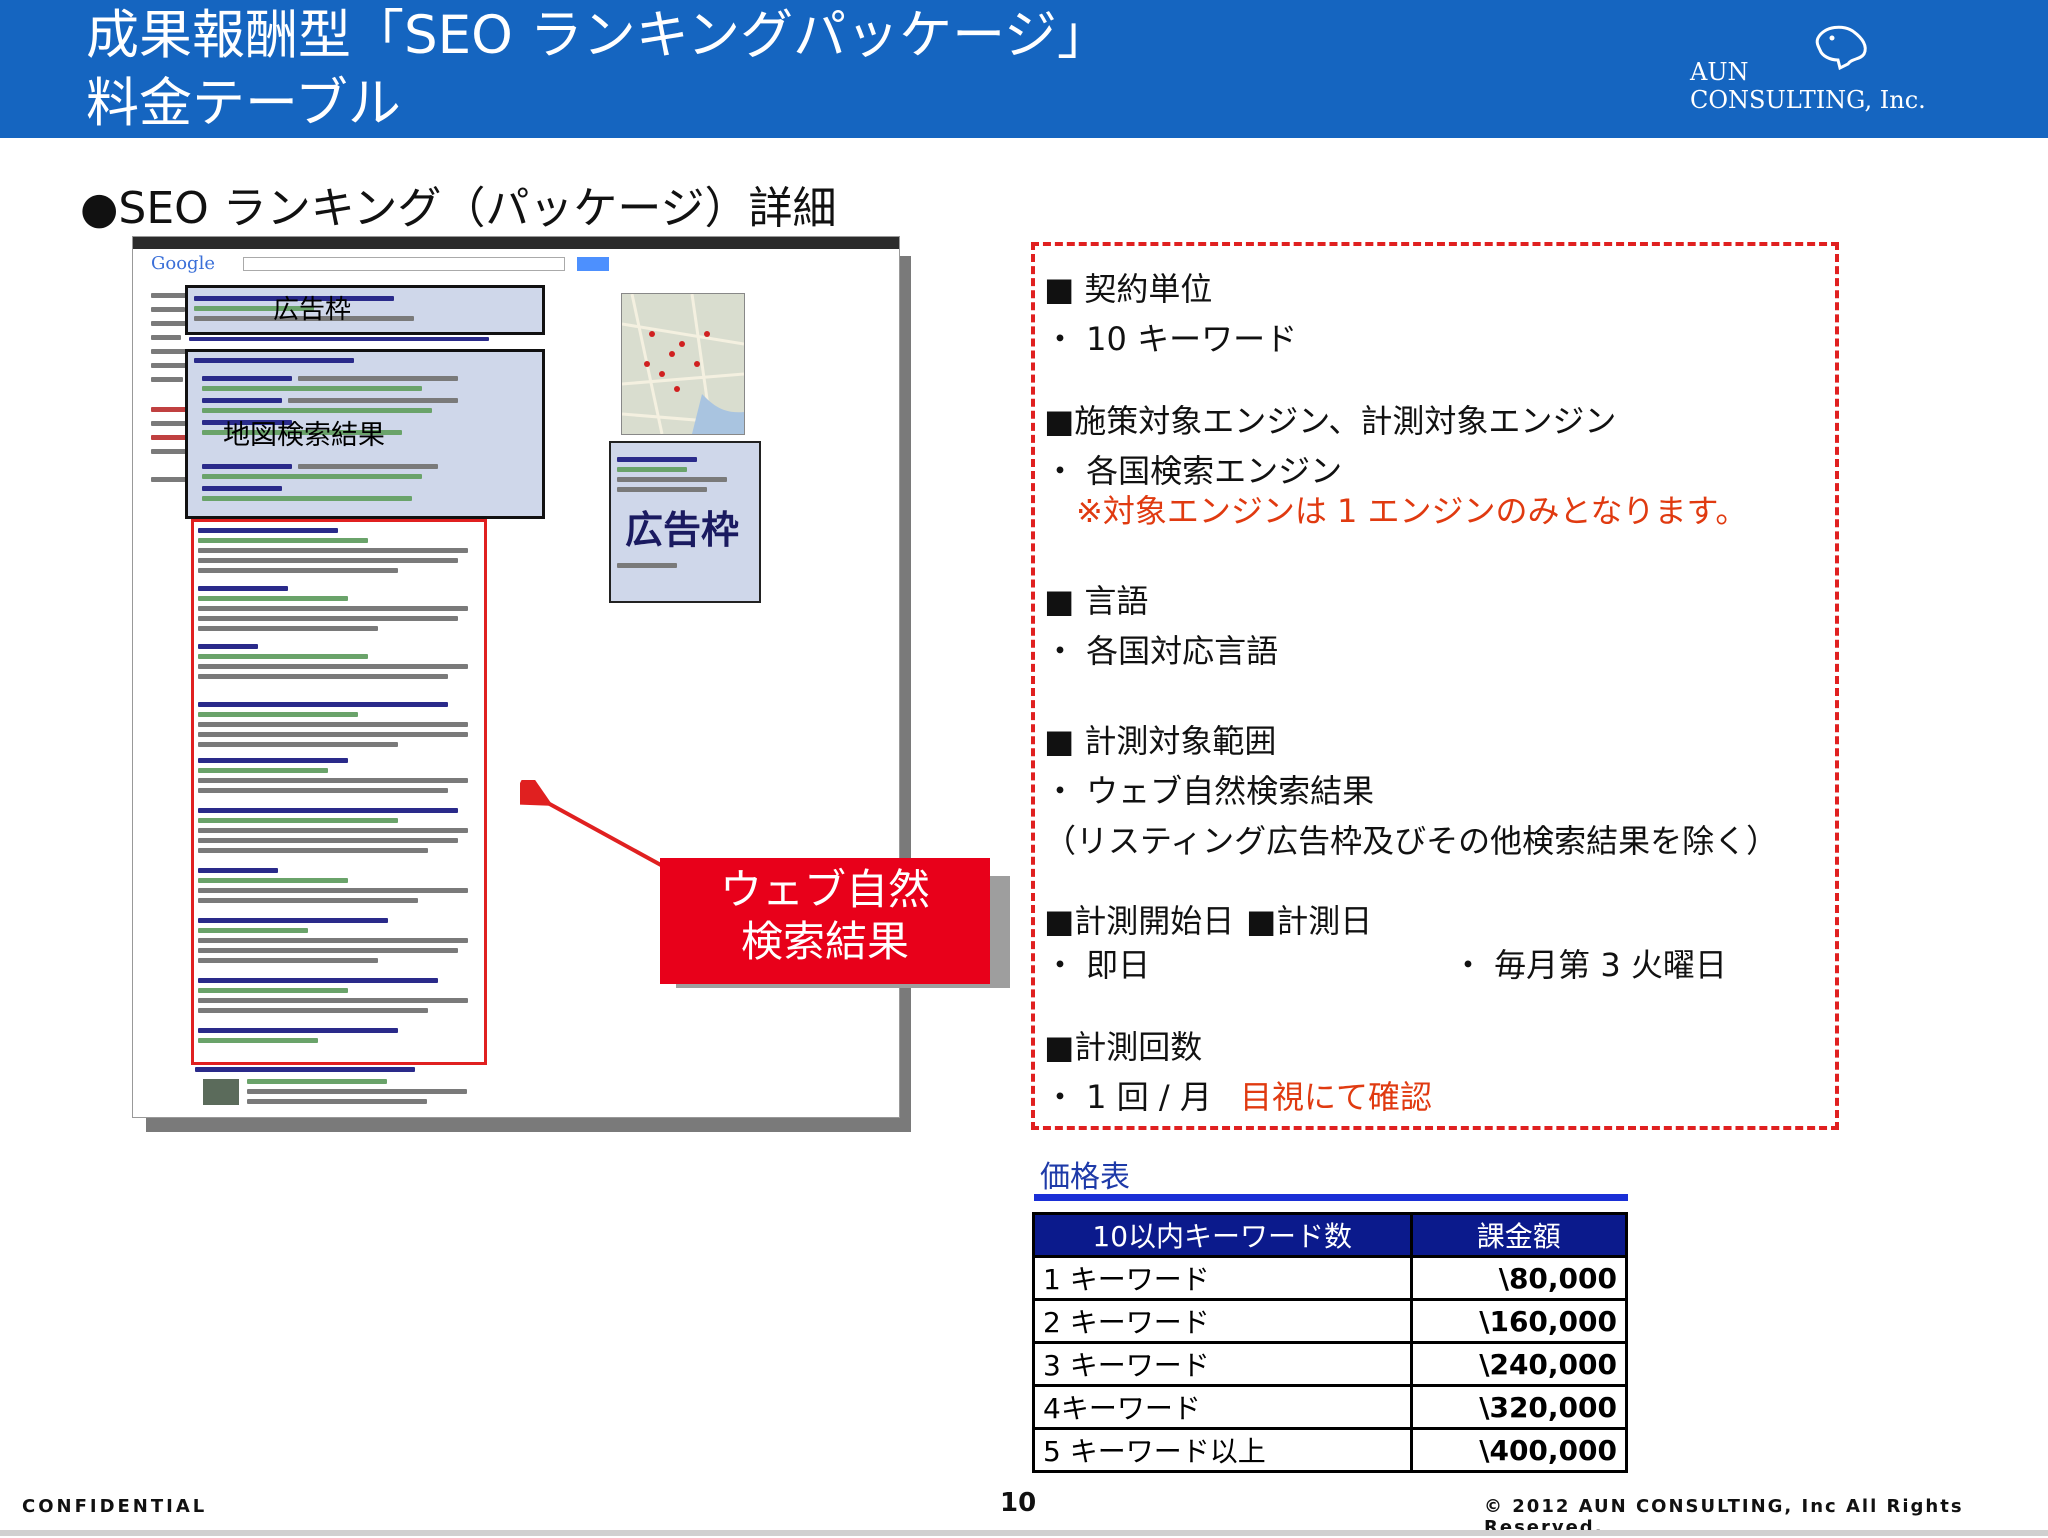 The width and height of the screenshot is (2048, 1538). What do you see at coordinates (1309, 921) in the screenshot?
I see `measure-day-heading: ■計測日` at bounding box center [1309, 921].